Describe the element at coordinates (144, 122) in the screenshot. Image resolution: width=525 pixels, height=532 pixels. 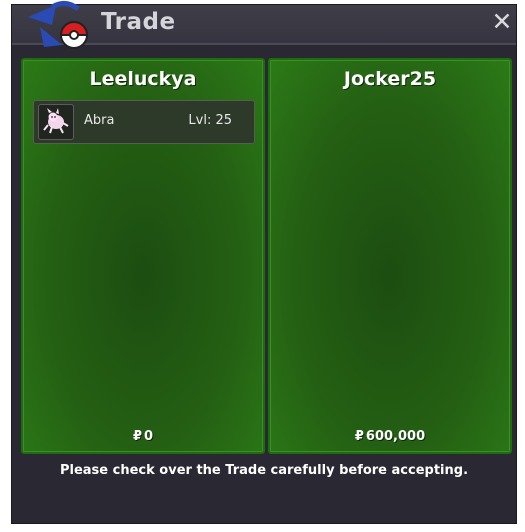
I see `pokemon-slot: Abra Lvl: 25` at that location.